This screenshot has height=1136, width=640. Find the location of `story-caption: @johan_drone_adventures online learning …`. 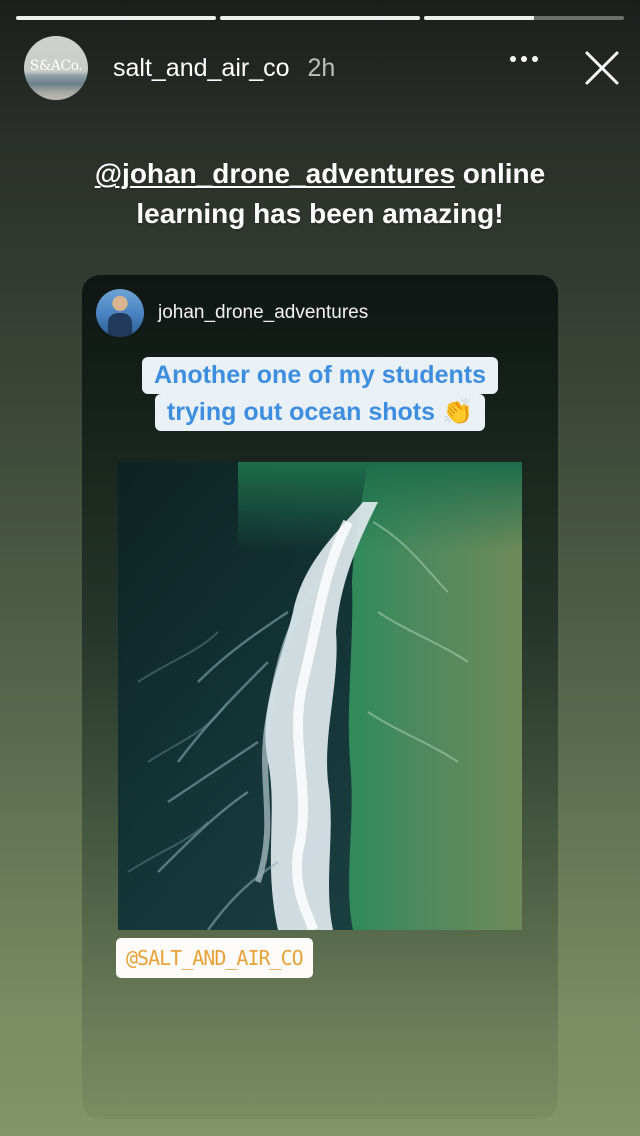

story-caption: @johan_drone_adventures online learning … is located at coordinates (320, 194).